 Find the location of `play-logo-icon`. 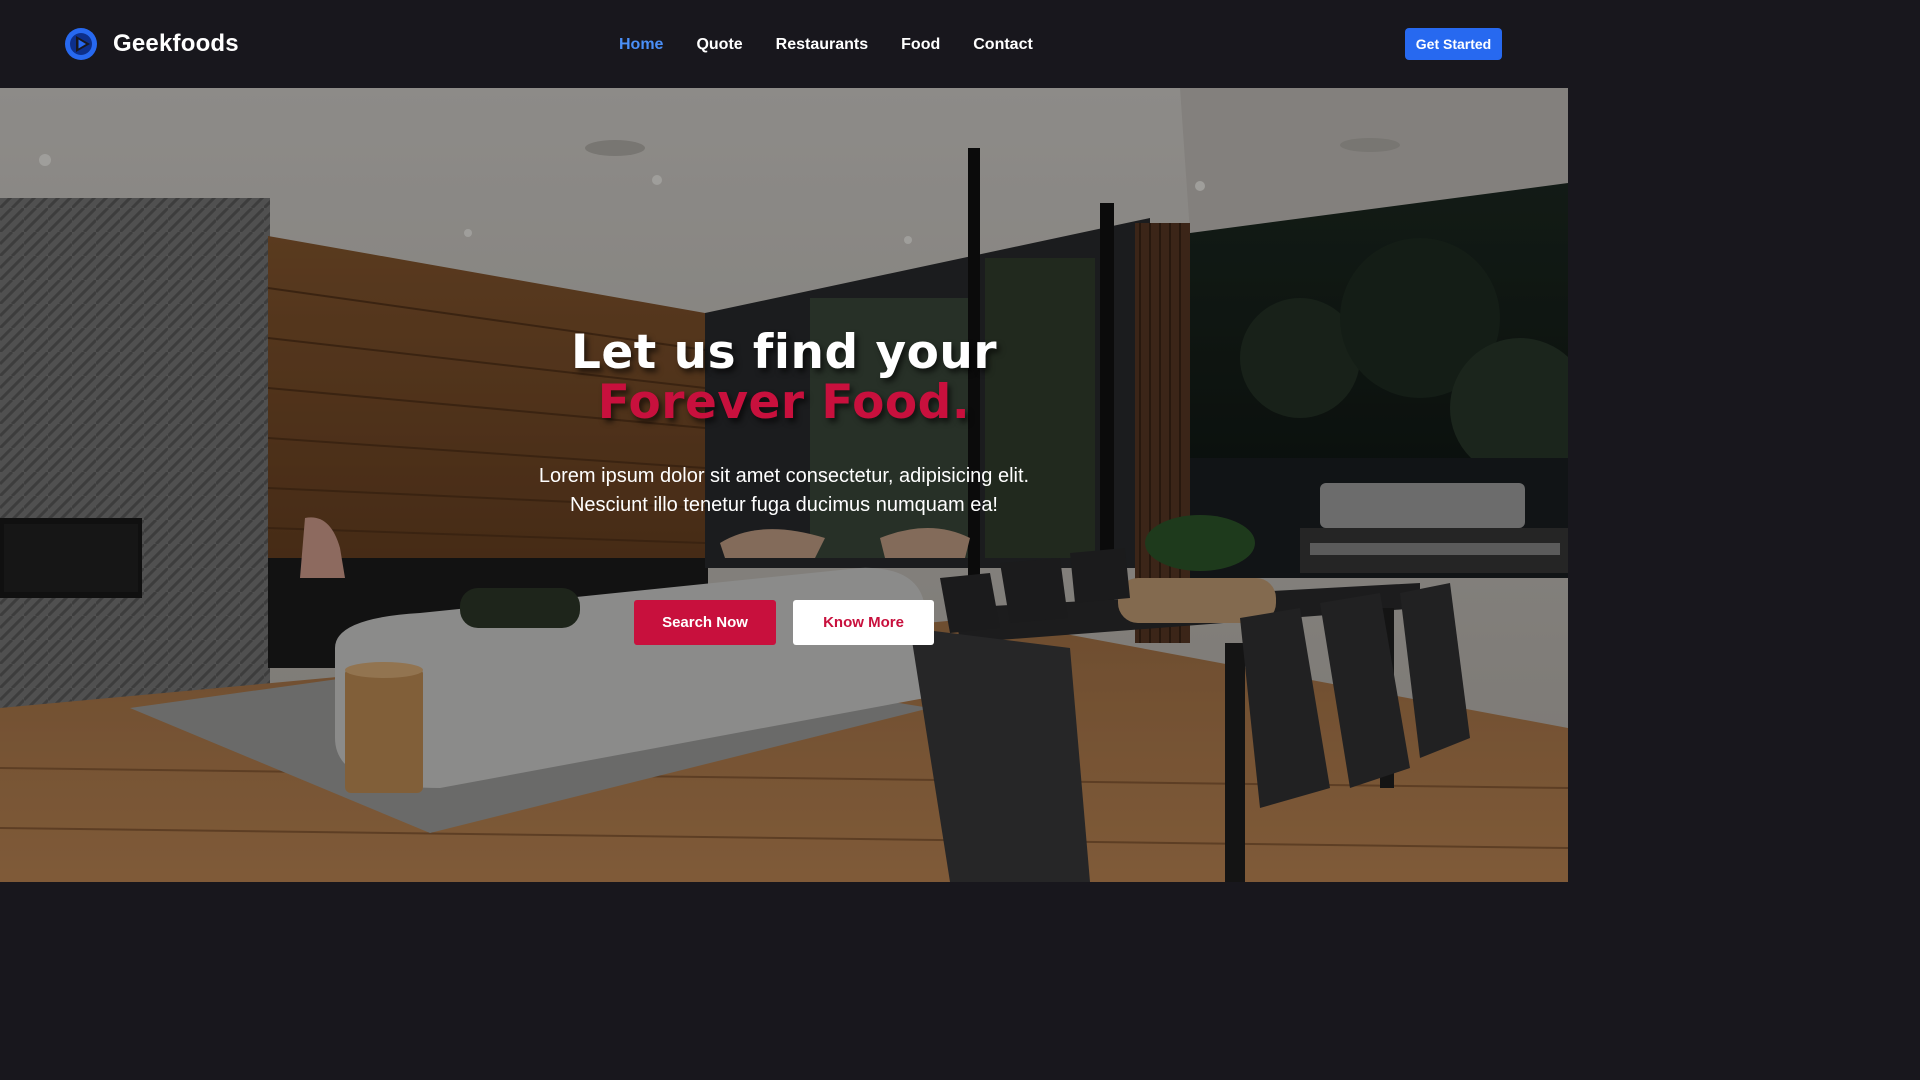

play-logo-icon is located at coordinates (81, 44).